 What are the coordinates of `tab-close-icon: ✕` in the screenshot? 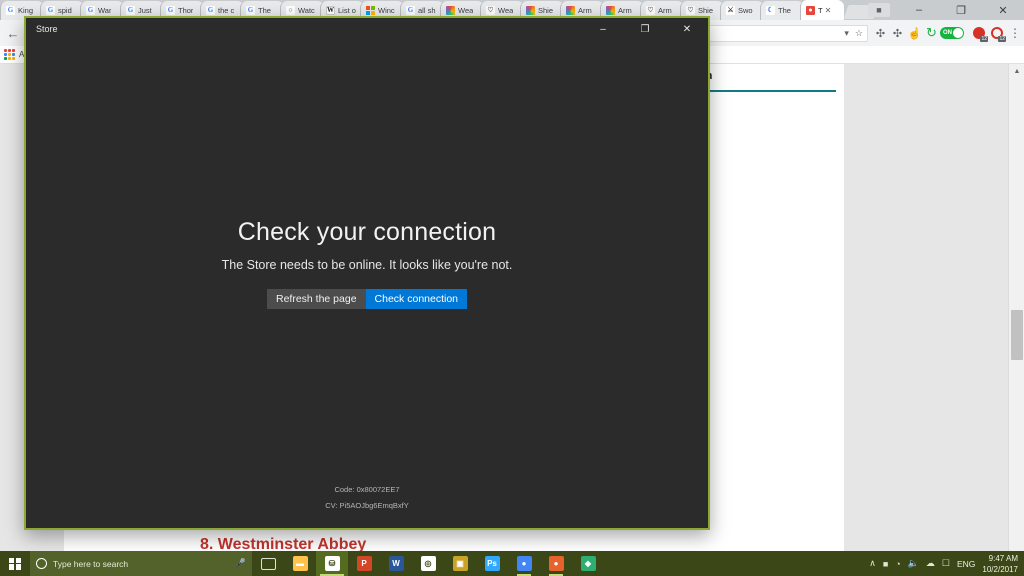 It's located at (828, 10).